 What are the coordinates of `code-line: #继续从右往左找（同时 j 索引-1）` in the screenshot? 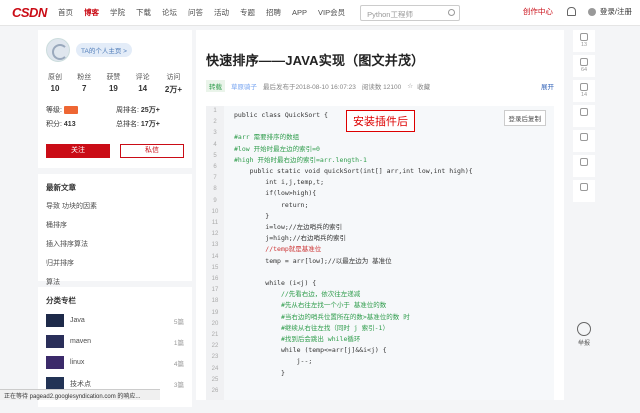 It's located at (353, 328).